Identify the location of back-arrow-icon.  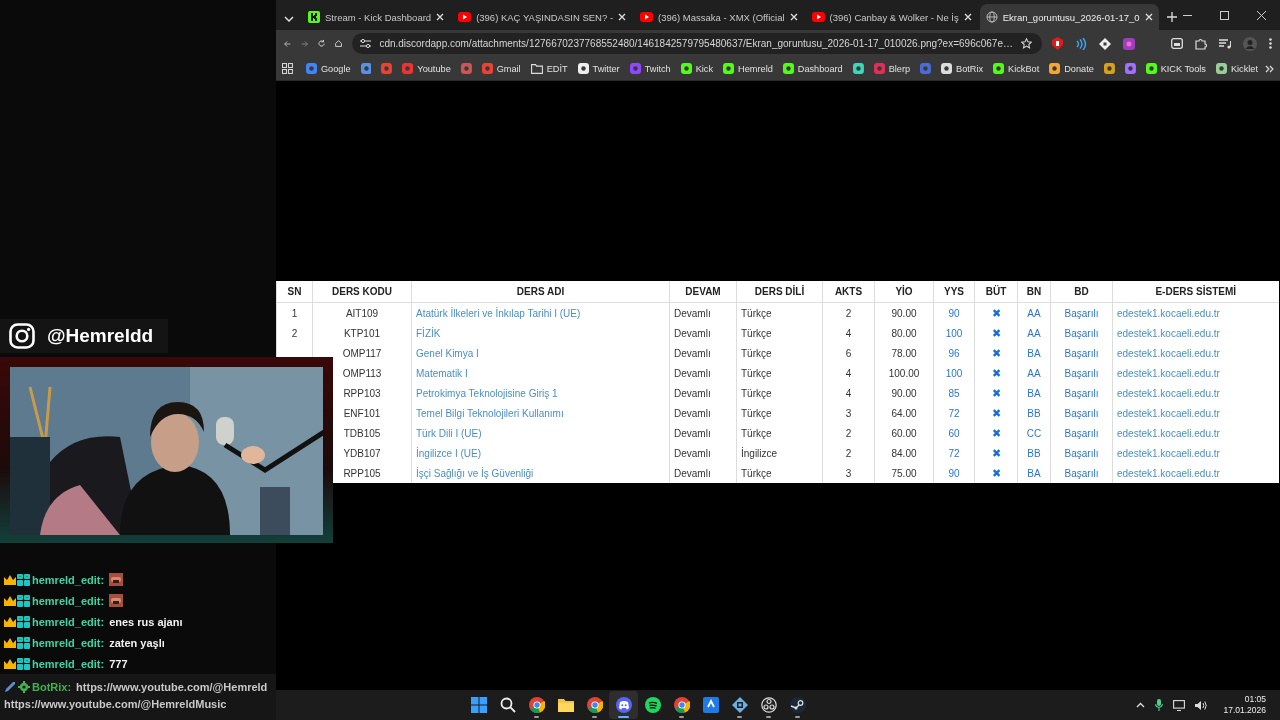
(288, 43).